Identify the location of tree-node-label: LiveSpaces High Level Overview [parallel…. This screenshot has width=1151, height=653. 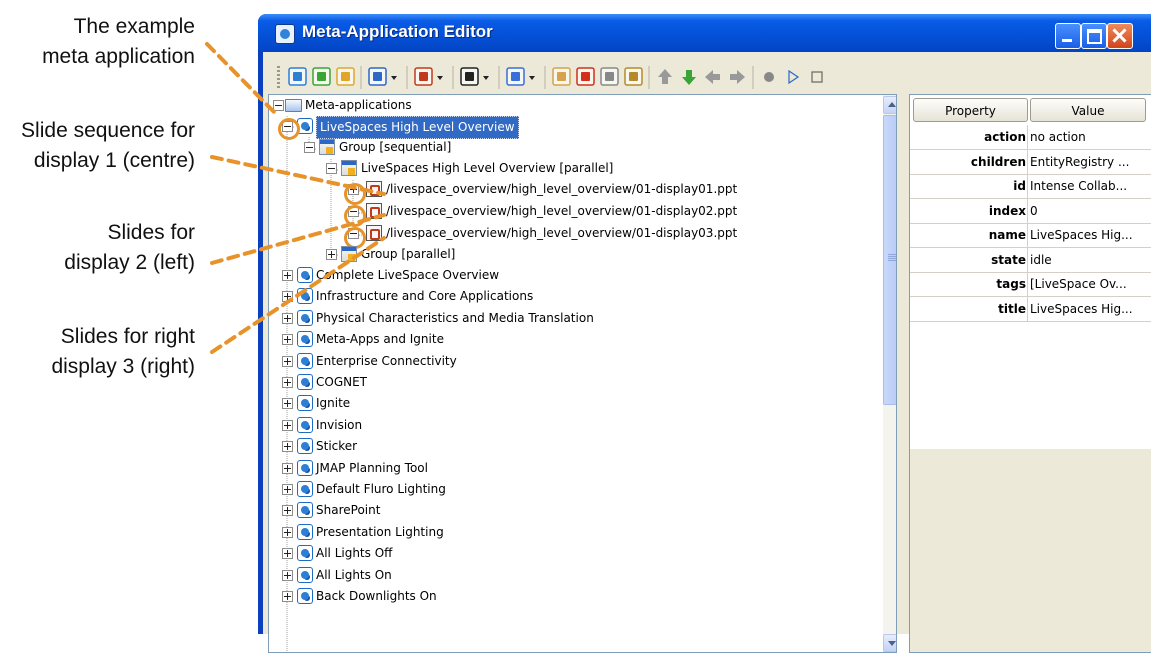
(487, 168).